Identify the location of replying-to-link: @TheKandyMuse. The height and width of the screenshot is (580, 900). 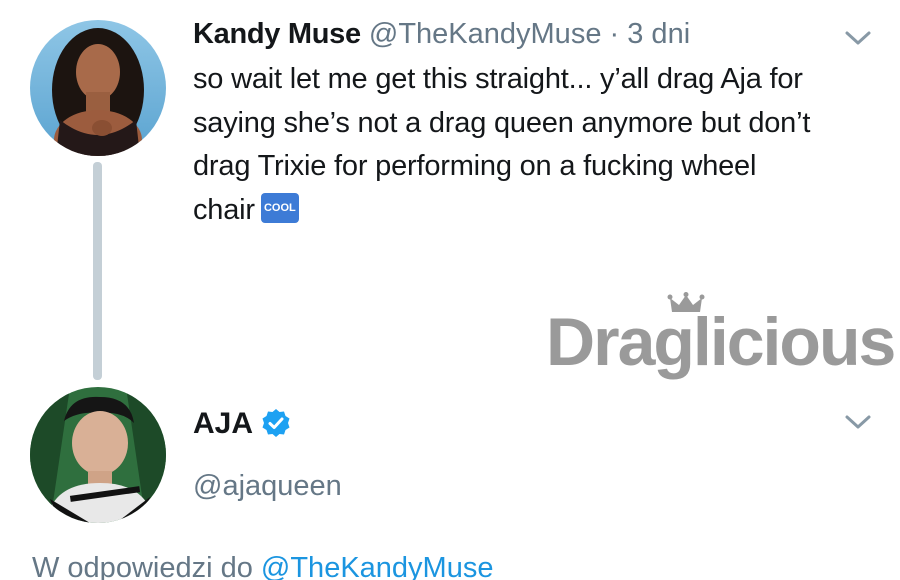
(377, 566).